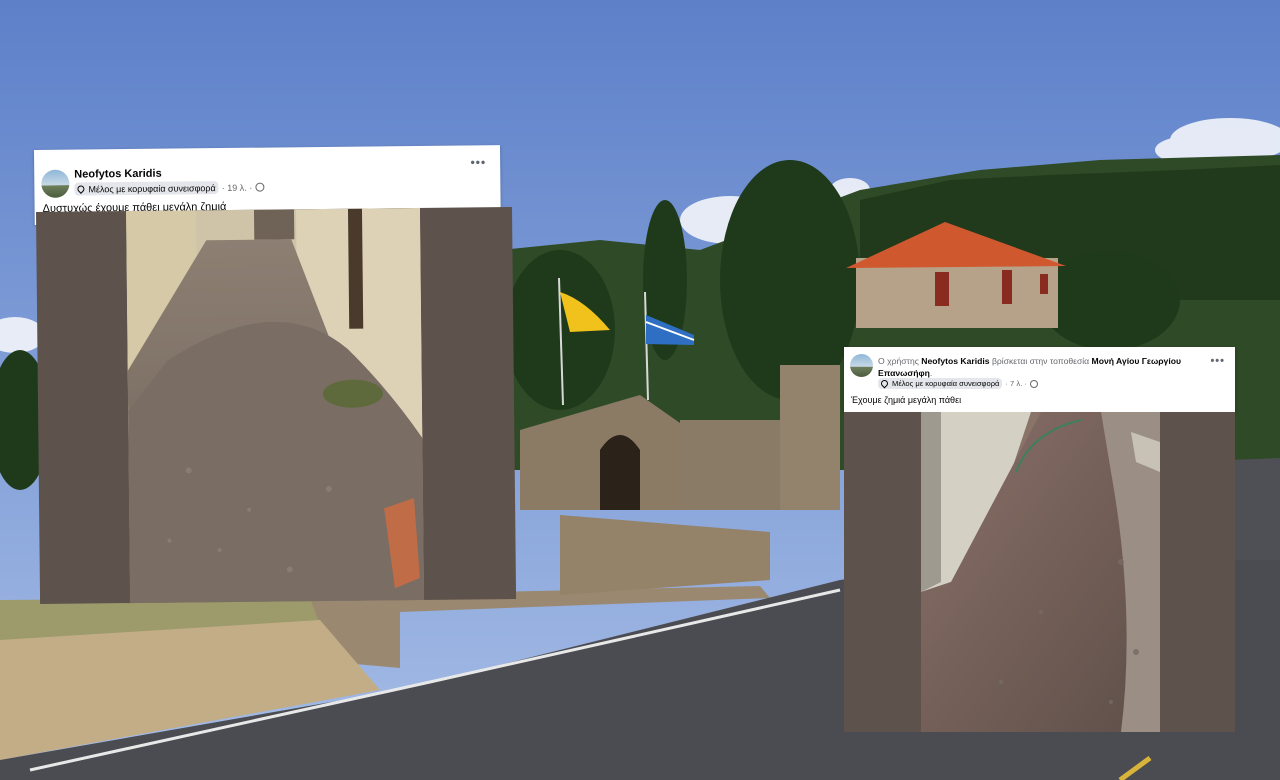 This screenshot has height=780, width=1280. What do you see at coordinates (1040, 361) in the screenshot?
I see `location-prefix: βρίσκεται στην τοποθεσία` at bounding box center [1040, 361].